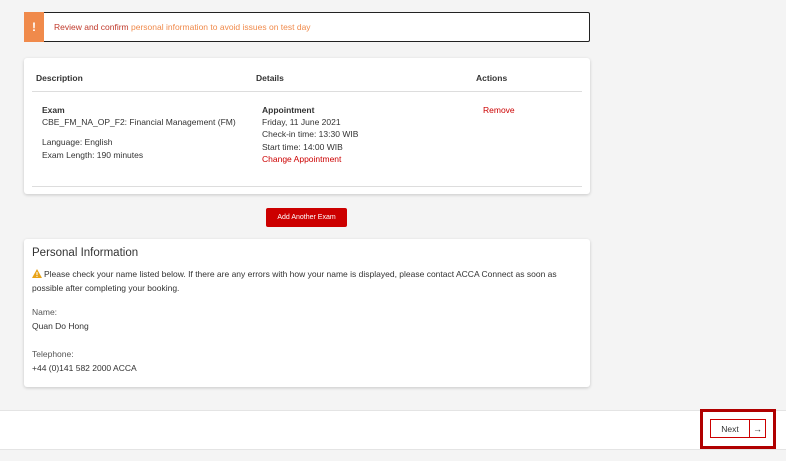  Describe the element at coordinates (288, 110) in the screenshot. I see `appointment-title: Appointment` at that location.